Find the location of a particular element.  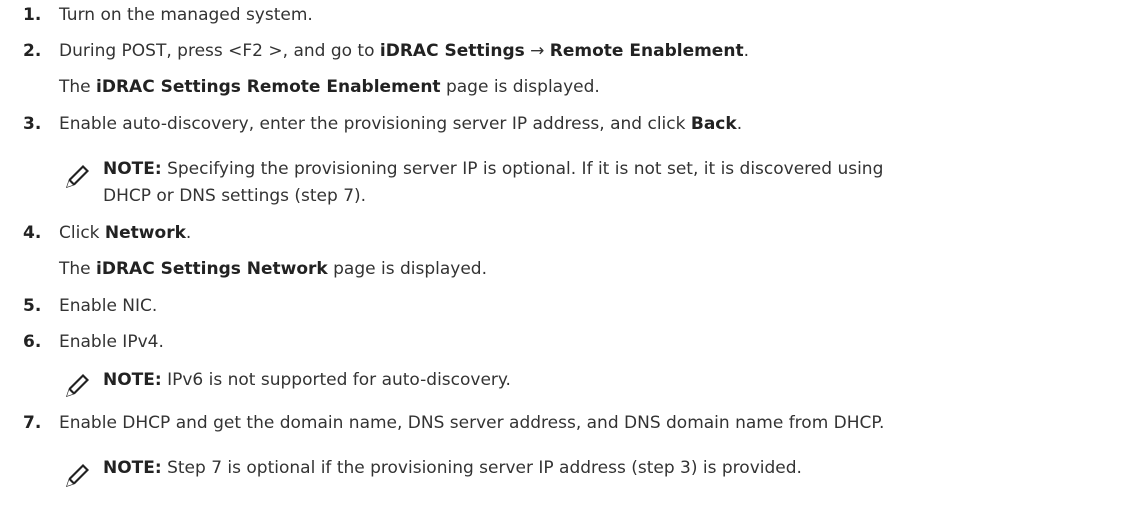

menu-path-settings: iDRAC Settings is located at coordinates (452, 51).